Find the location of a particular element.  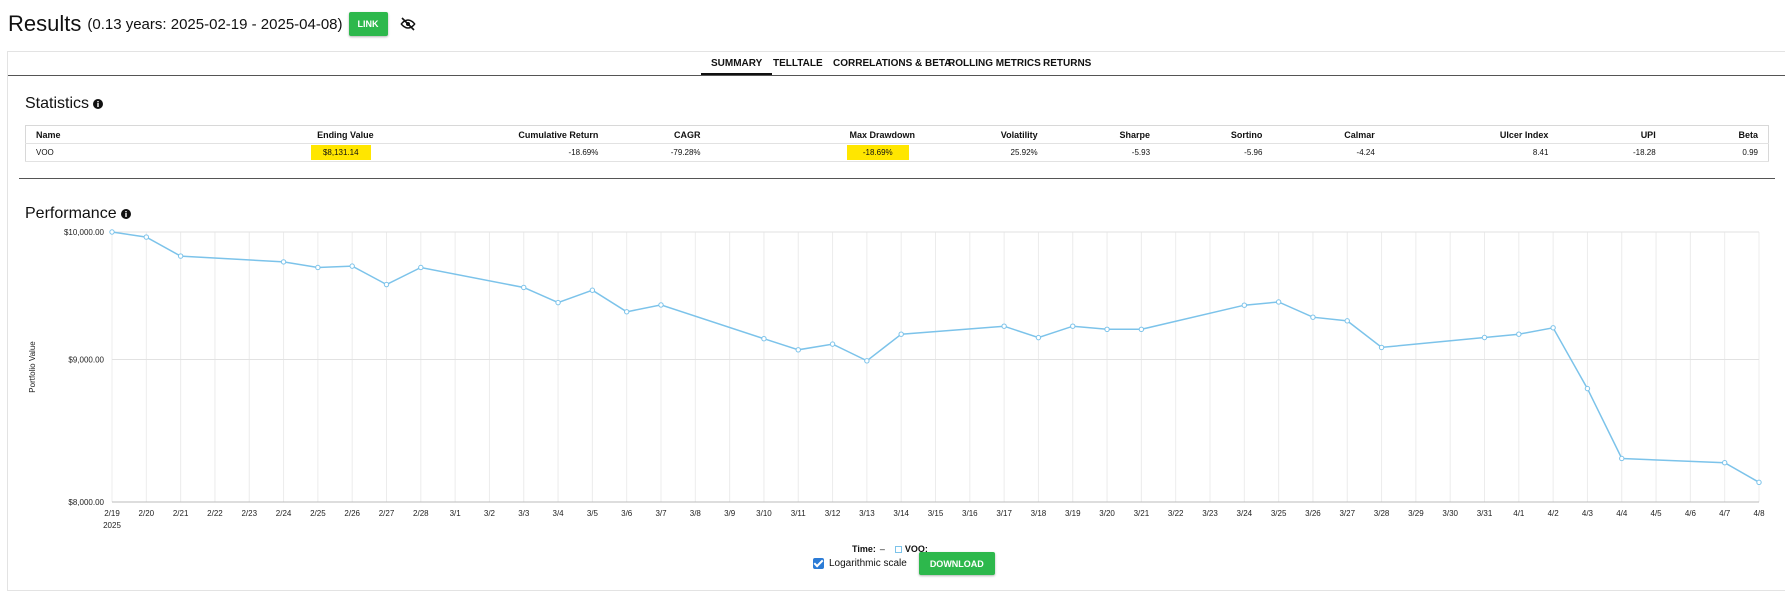

y-tick-label: $10,000.00 is located at coordinates (84, 232).